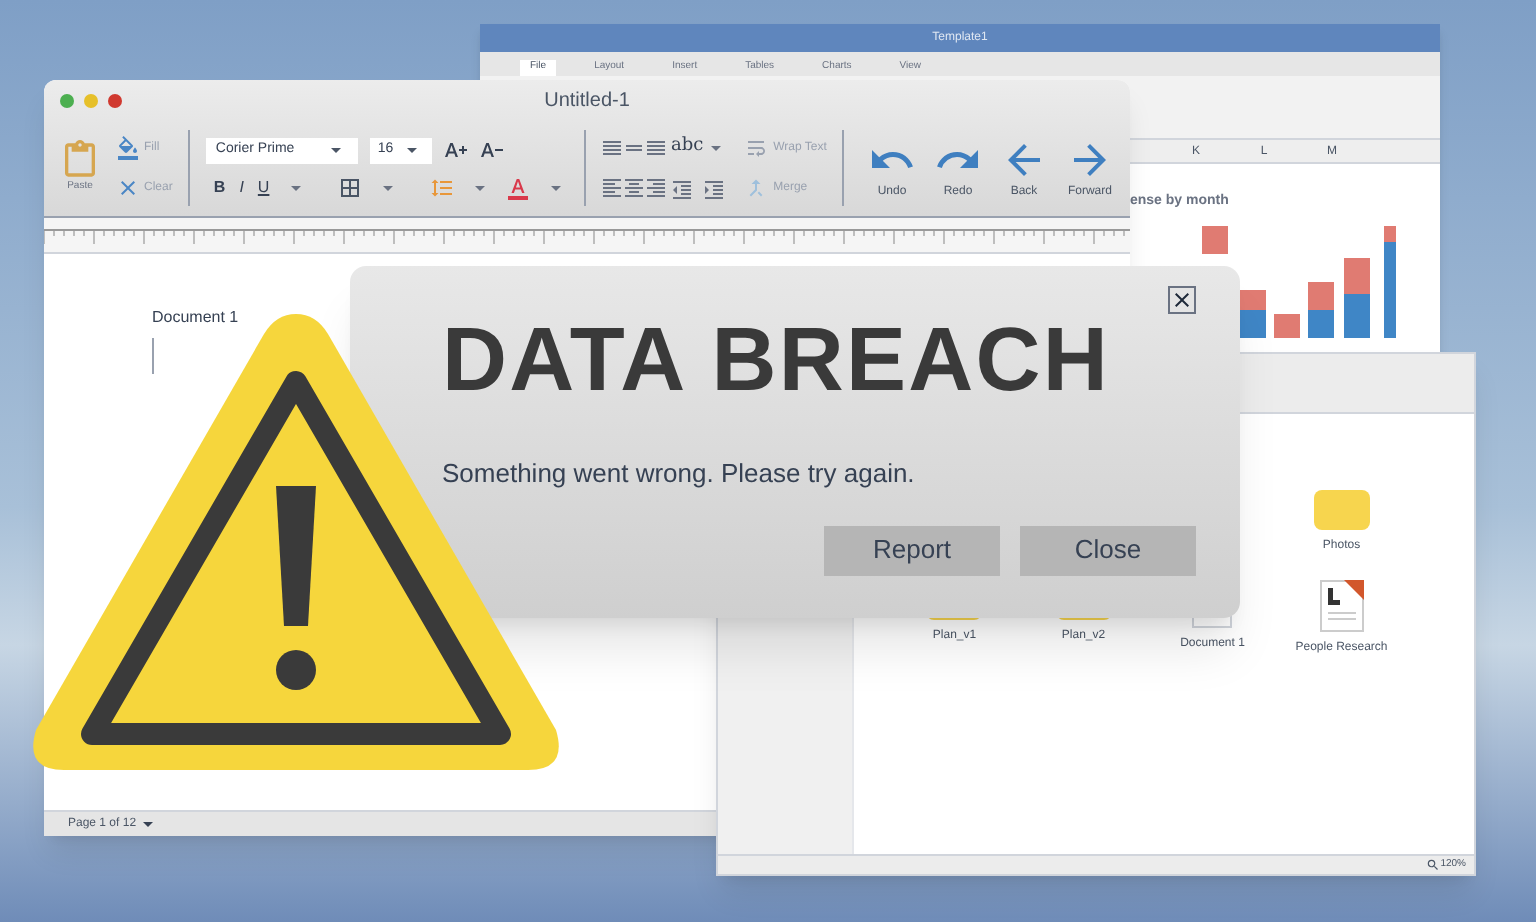 This screenshot has height=922, width=1536. Describe the element at coordinates (196, 318) in the screenshot. I see `document-heading: Document 1` at that location.